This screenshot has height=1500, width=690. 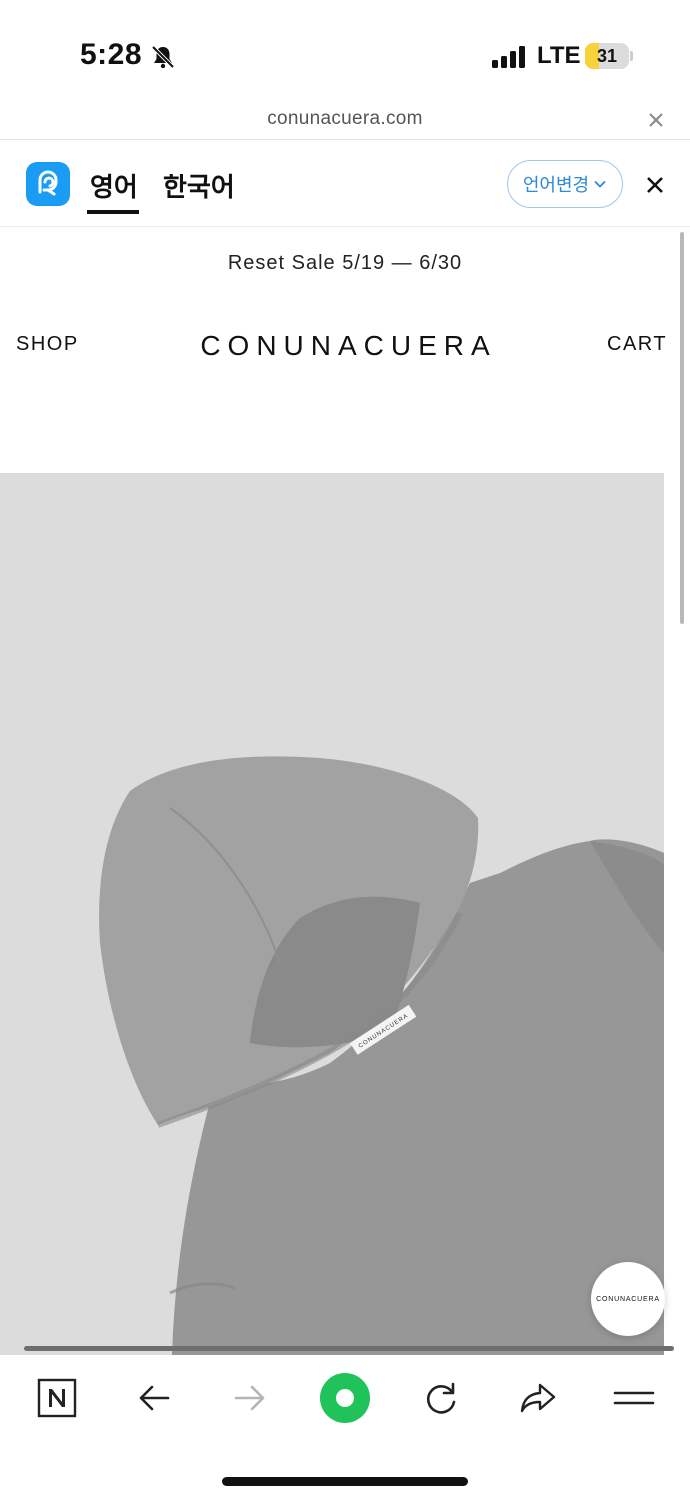 What do you see at coordinates (682, 428) in the screenshot?
I see `vertical-scrollbar` at bounding box center [682, 428].